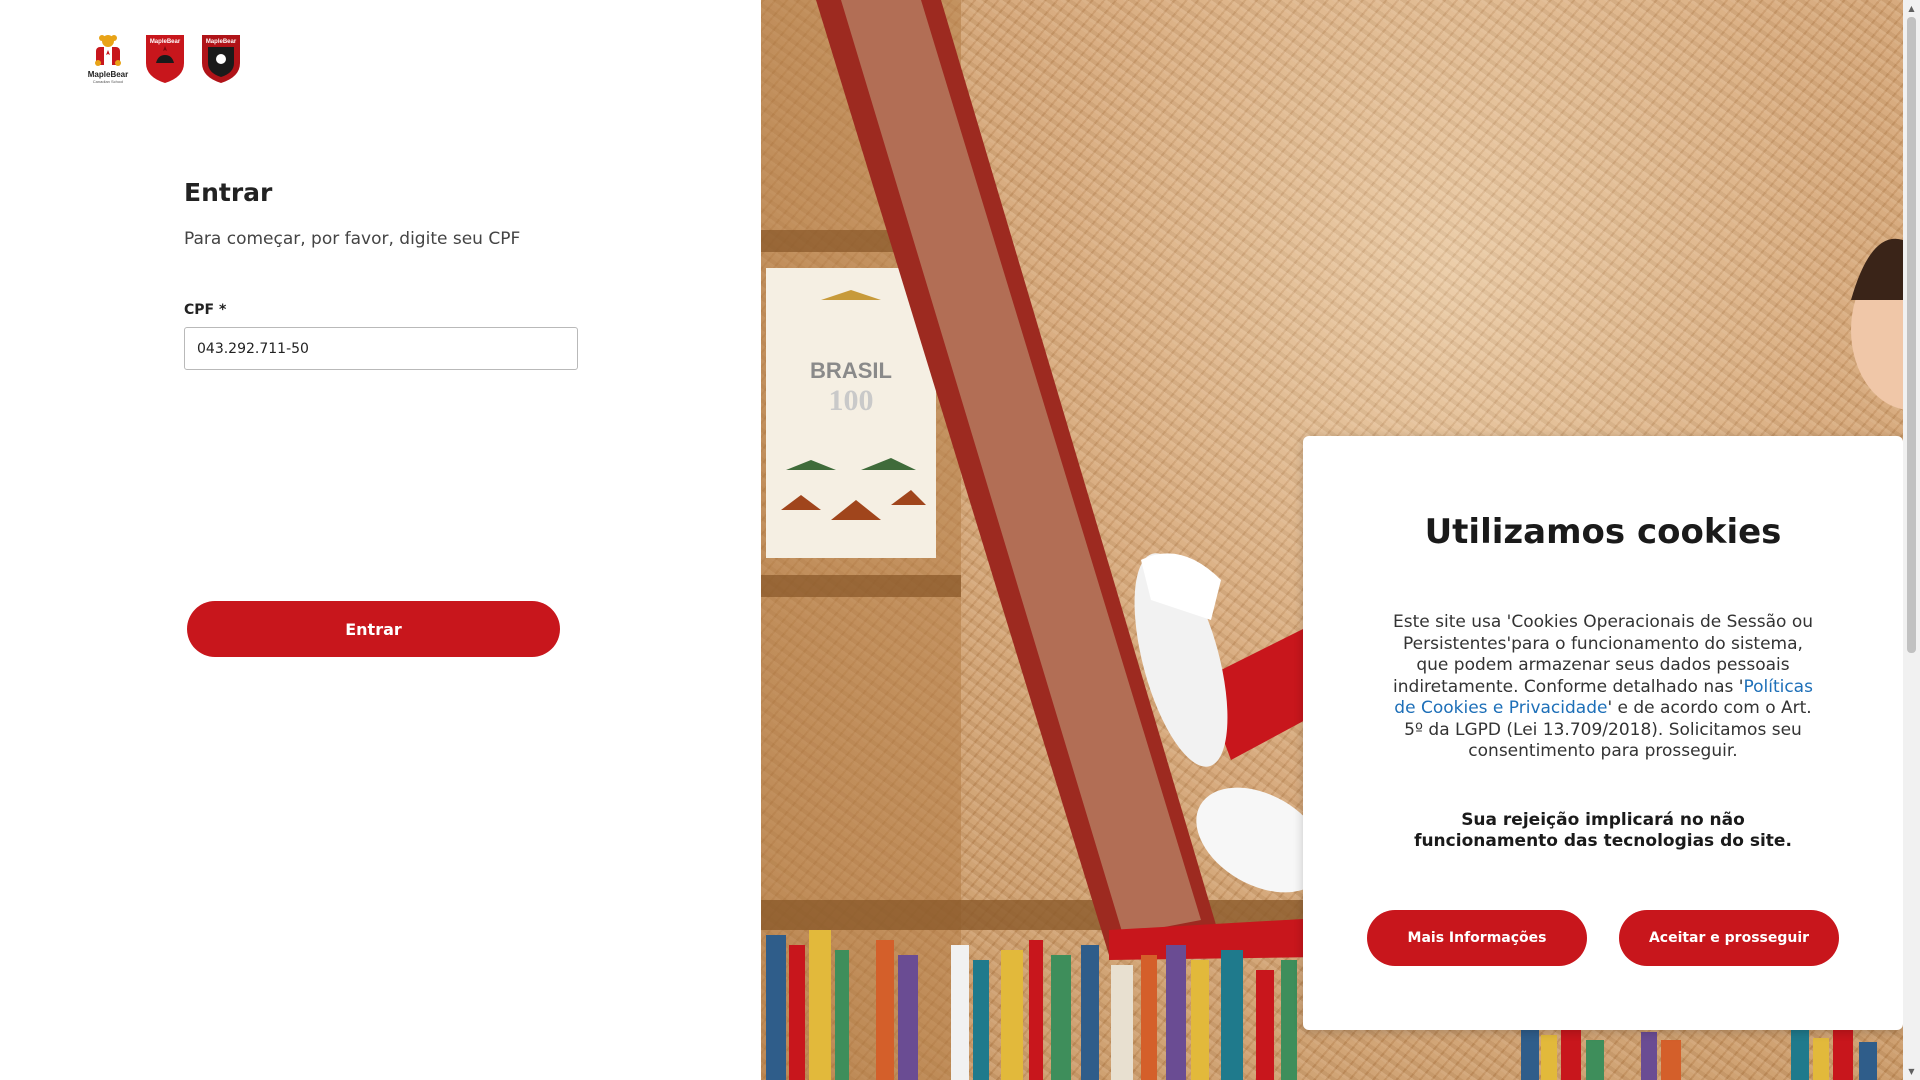 This screenshot has height=1080, width=1920. What do you see at coordinates (108, 59) in the screenshot?
I see `maple-bear-canadian-school-logo: MapleBear Canadian School` at bounding box center [108, 59].